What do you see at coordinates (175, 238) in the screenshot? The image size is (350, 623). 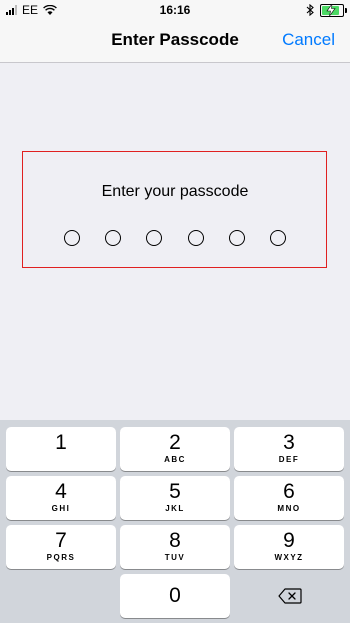 I see `passcode-dots` at bounding box center [175, 238].